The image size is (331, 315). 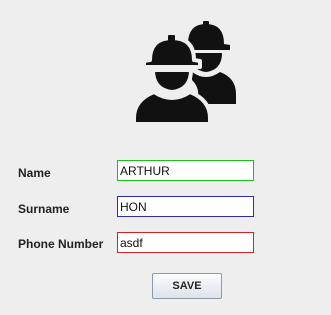 I want to click on phone-number-input, so click(x=185, y=242).